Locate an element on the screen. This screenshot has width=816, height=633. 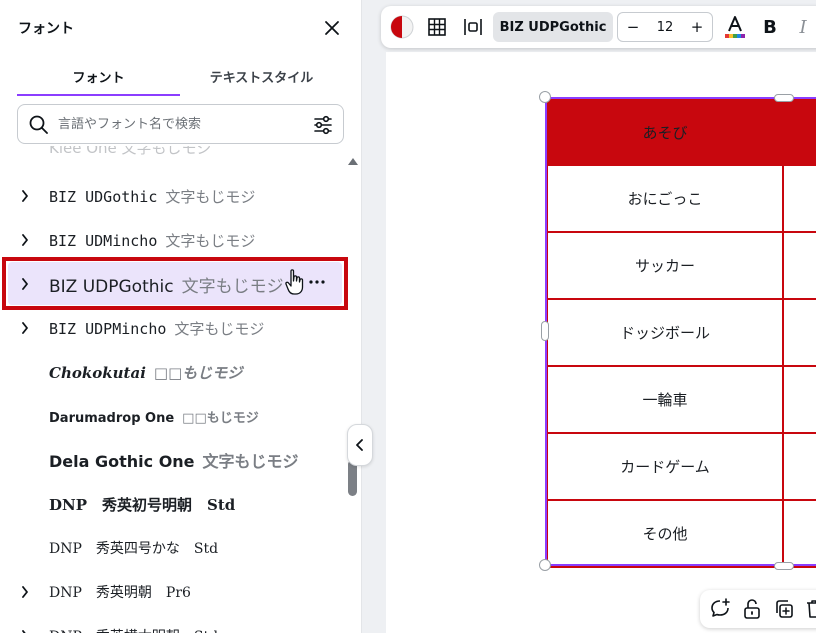
cell-spacing-button is located at coordinates (473, 27).